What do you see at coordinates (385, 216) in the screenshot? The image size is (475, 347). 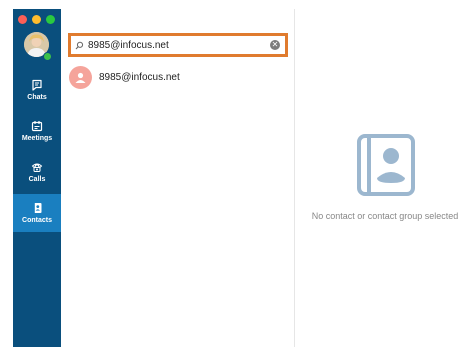 I see `empty-state-message: No contact or contact group selected` at bounding box center [385, 216].